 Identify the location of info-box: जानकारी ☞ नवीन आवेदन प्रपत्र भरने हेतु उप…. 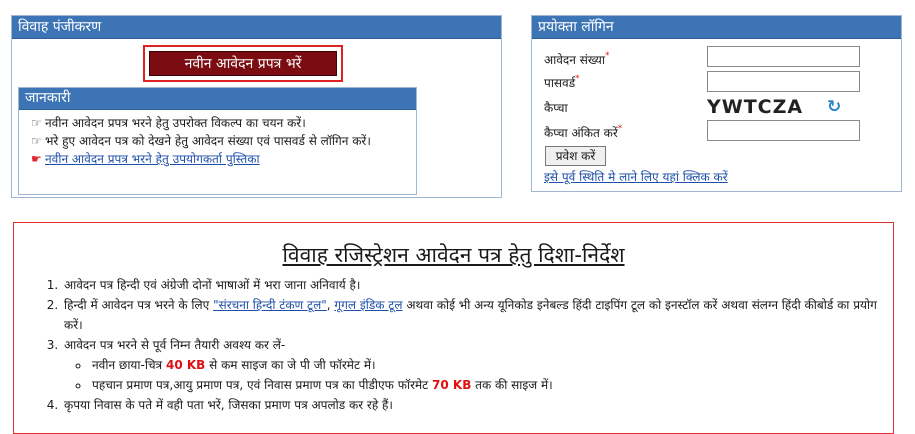
(217, 141).